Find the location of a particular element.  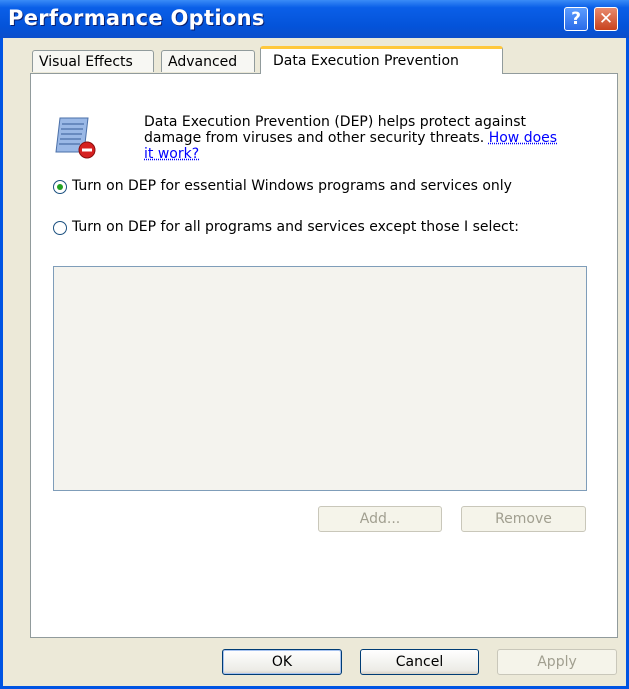

apply-button: Apply is located at coordinates (557, 662).